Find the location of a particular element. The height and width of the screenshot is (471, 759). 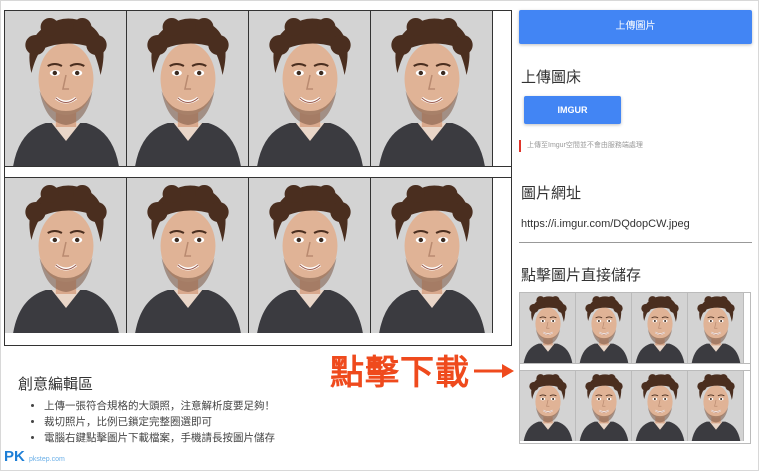

download-annotation: 點擊下載 is located at coordinates (400, 373).